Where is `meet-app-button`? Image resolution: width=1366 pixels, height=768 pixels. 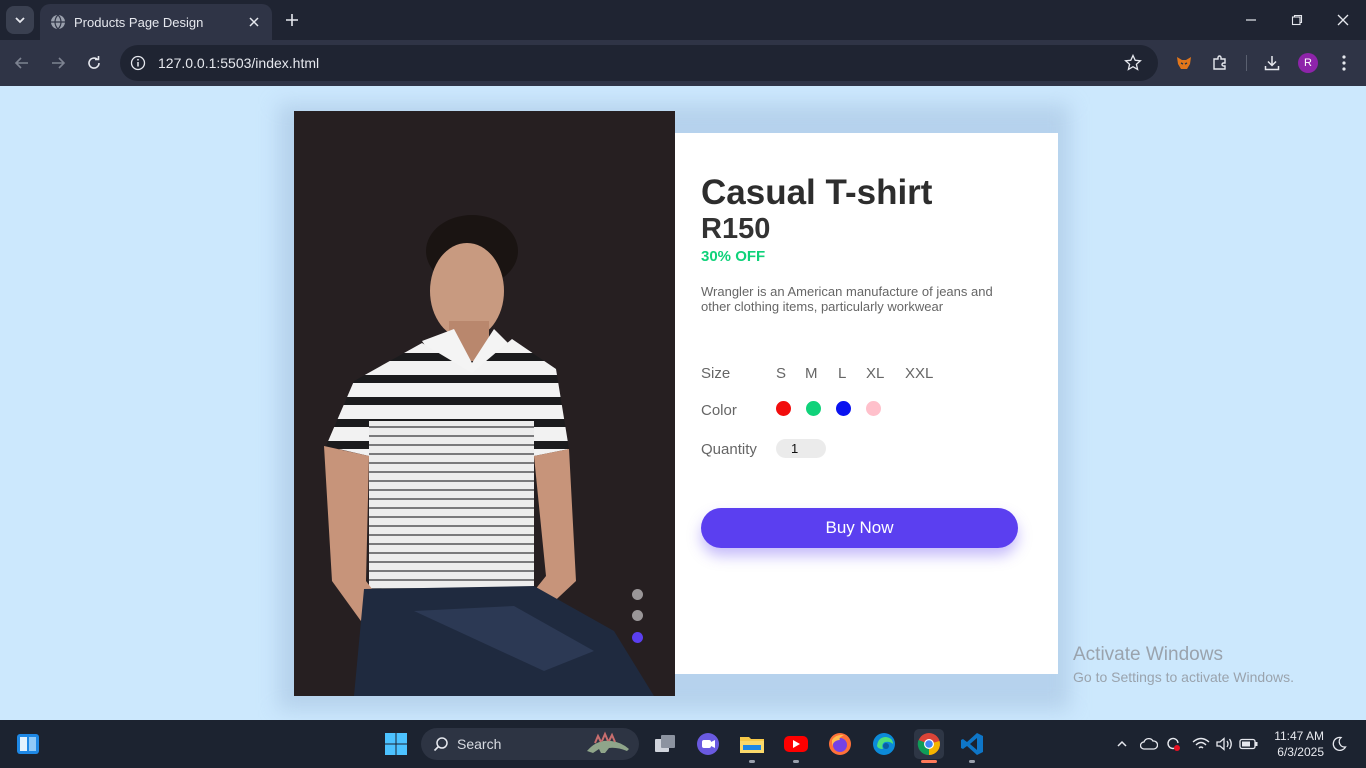
meet-app-button is located at coordinates (708, 744).